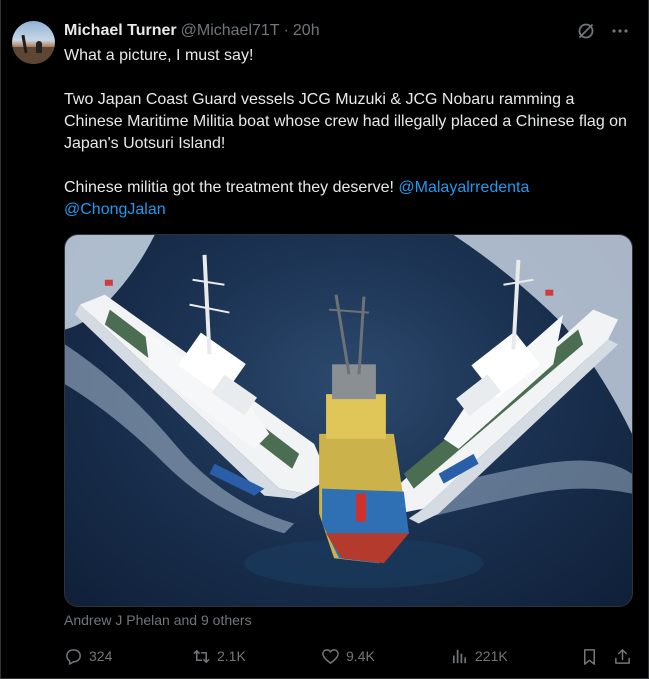  What do you see at coordinates (306, 31) in the screenshot?
I see `timestamp: 20h` at bounding box center [306, 31].